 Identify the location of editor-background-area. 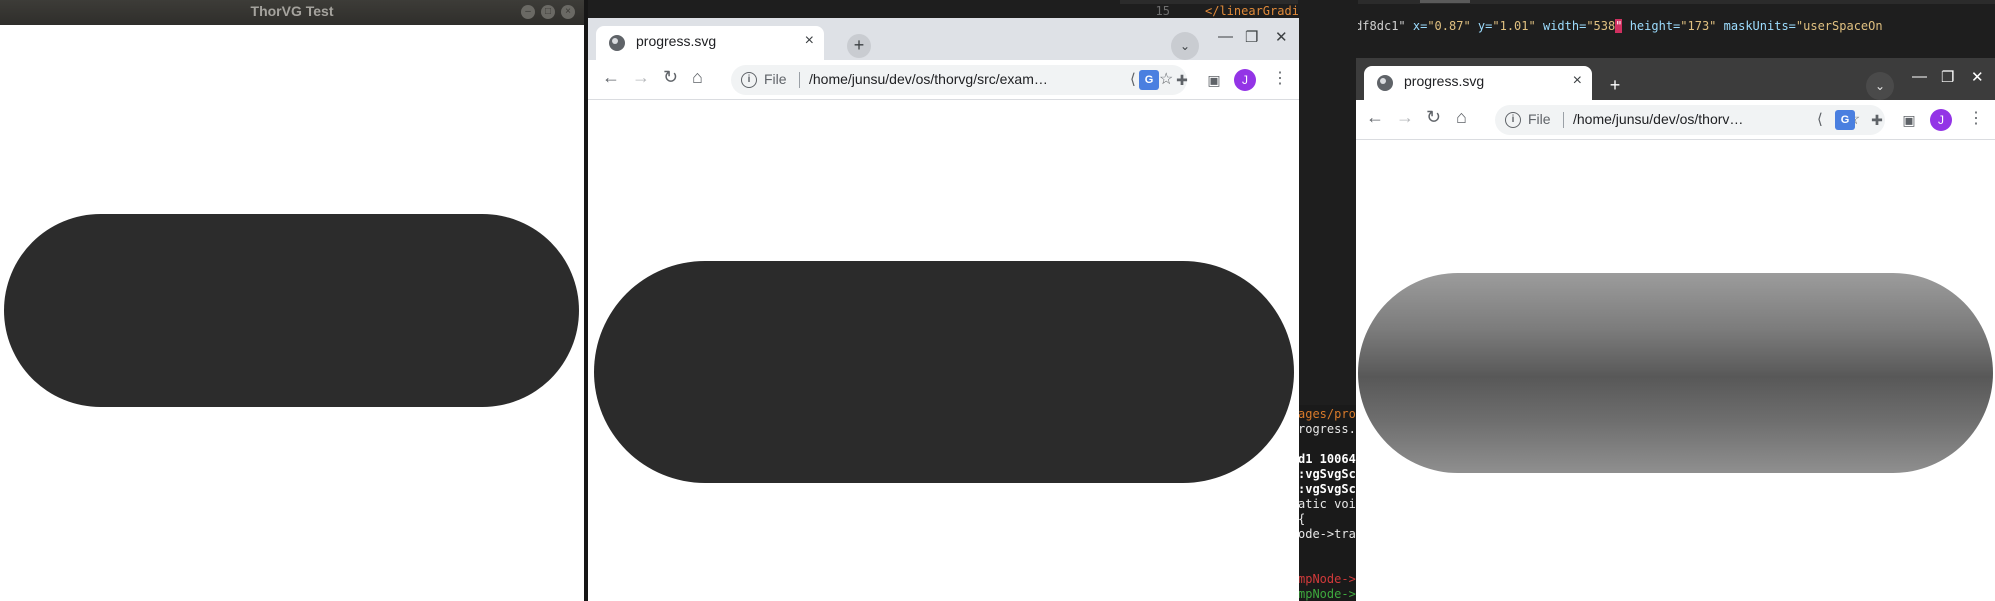
(1328, 202).